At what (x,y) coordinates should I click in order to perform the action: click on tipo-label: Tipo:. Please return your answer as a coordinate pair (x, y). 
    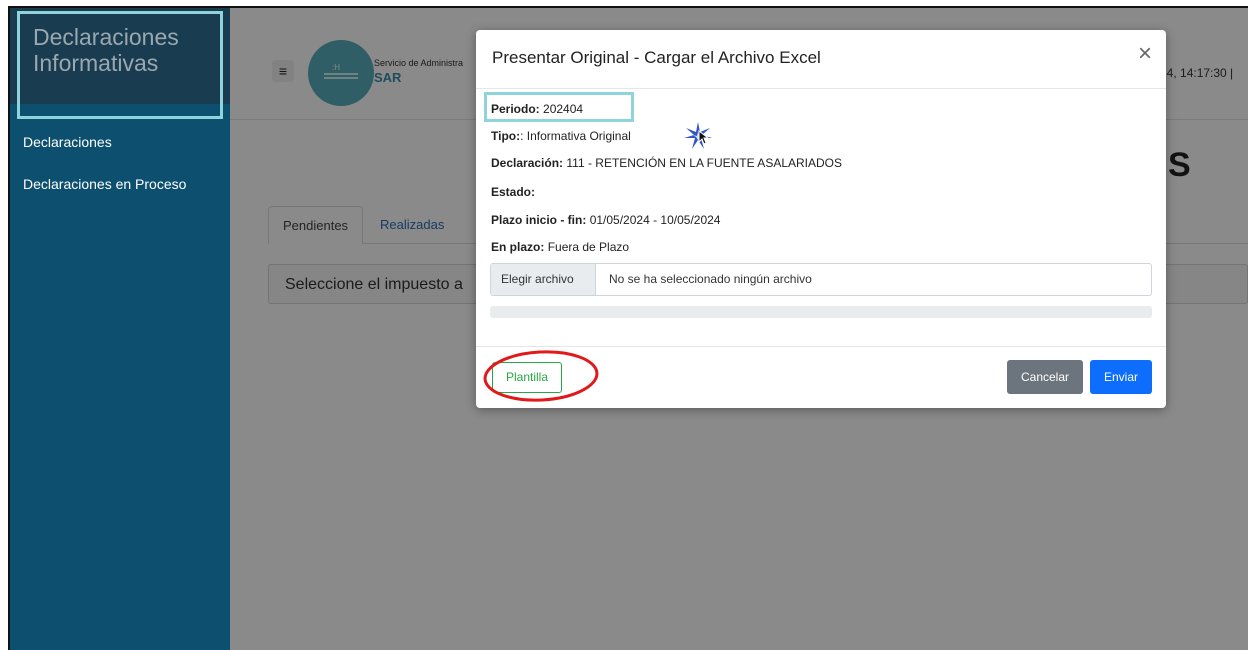
    Looking at the image, I should click on (506, 136).